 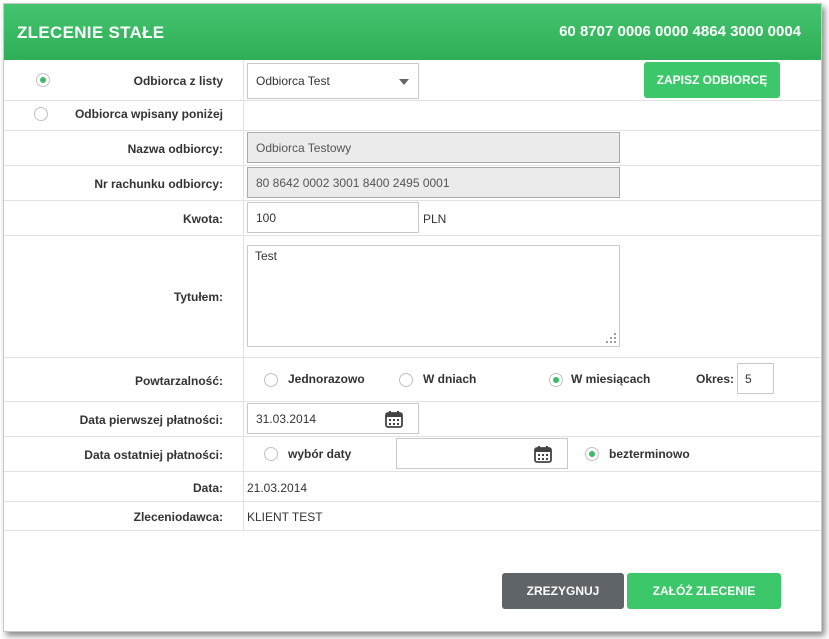 I want to click on recipient-select: Odbiorca Test, so click(x=333, y=81).